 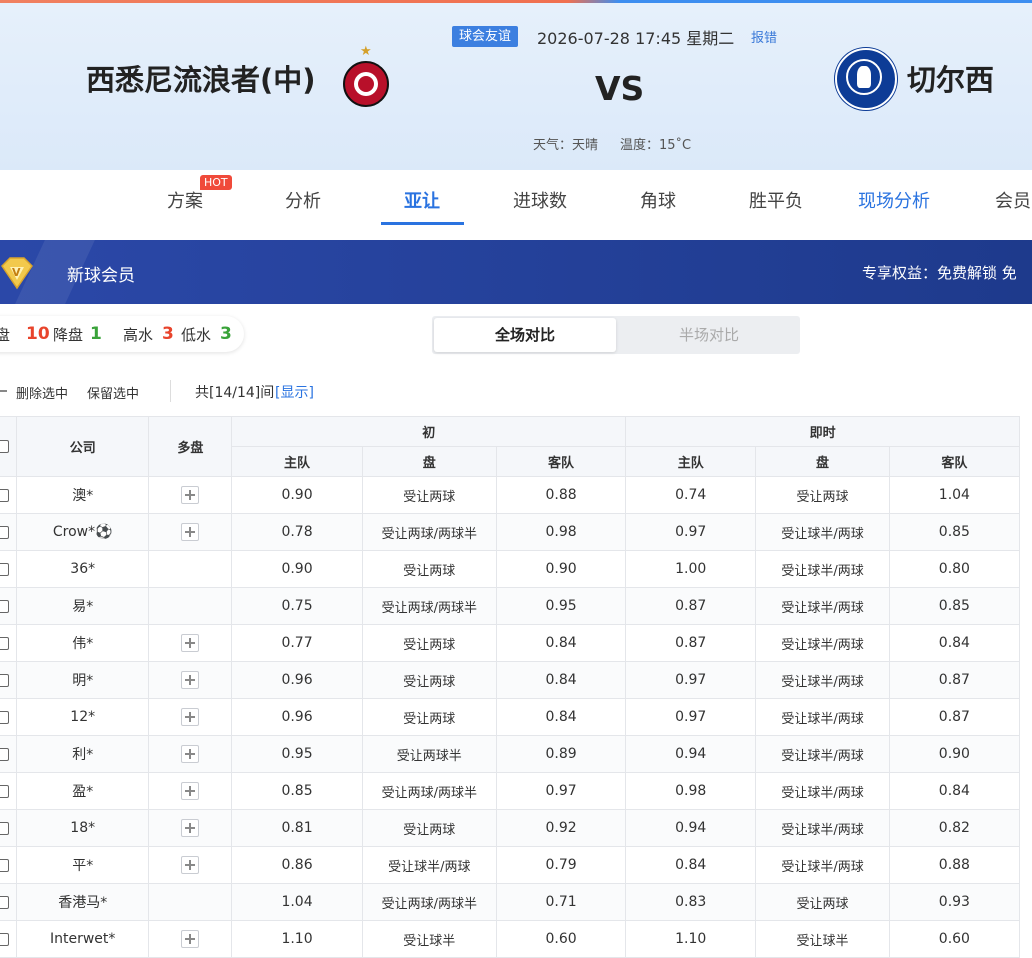 What do you see at coordinates (866, 79) in the screenshot?
I see `away-team-logo-icon` at bounding box center [866, 79].